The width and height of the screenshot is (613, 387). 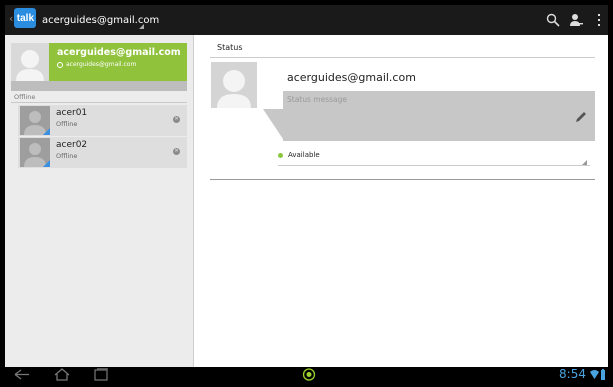 I want to click on wifi-icon, so click(x=594, y=374).